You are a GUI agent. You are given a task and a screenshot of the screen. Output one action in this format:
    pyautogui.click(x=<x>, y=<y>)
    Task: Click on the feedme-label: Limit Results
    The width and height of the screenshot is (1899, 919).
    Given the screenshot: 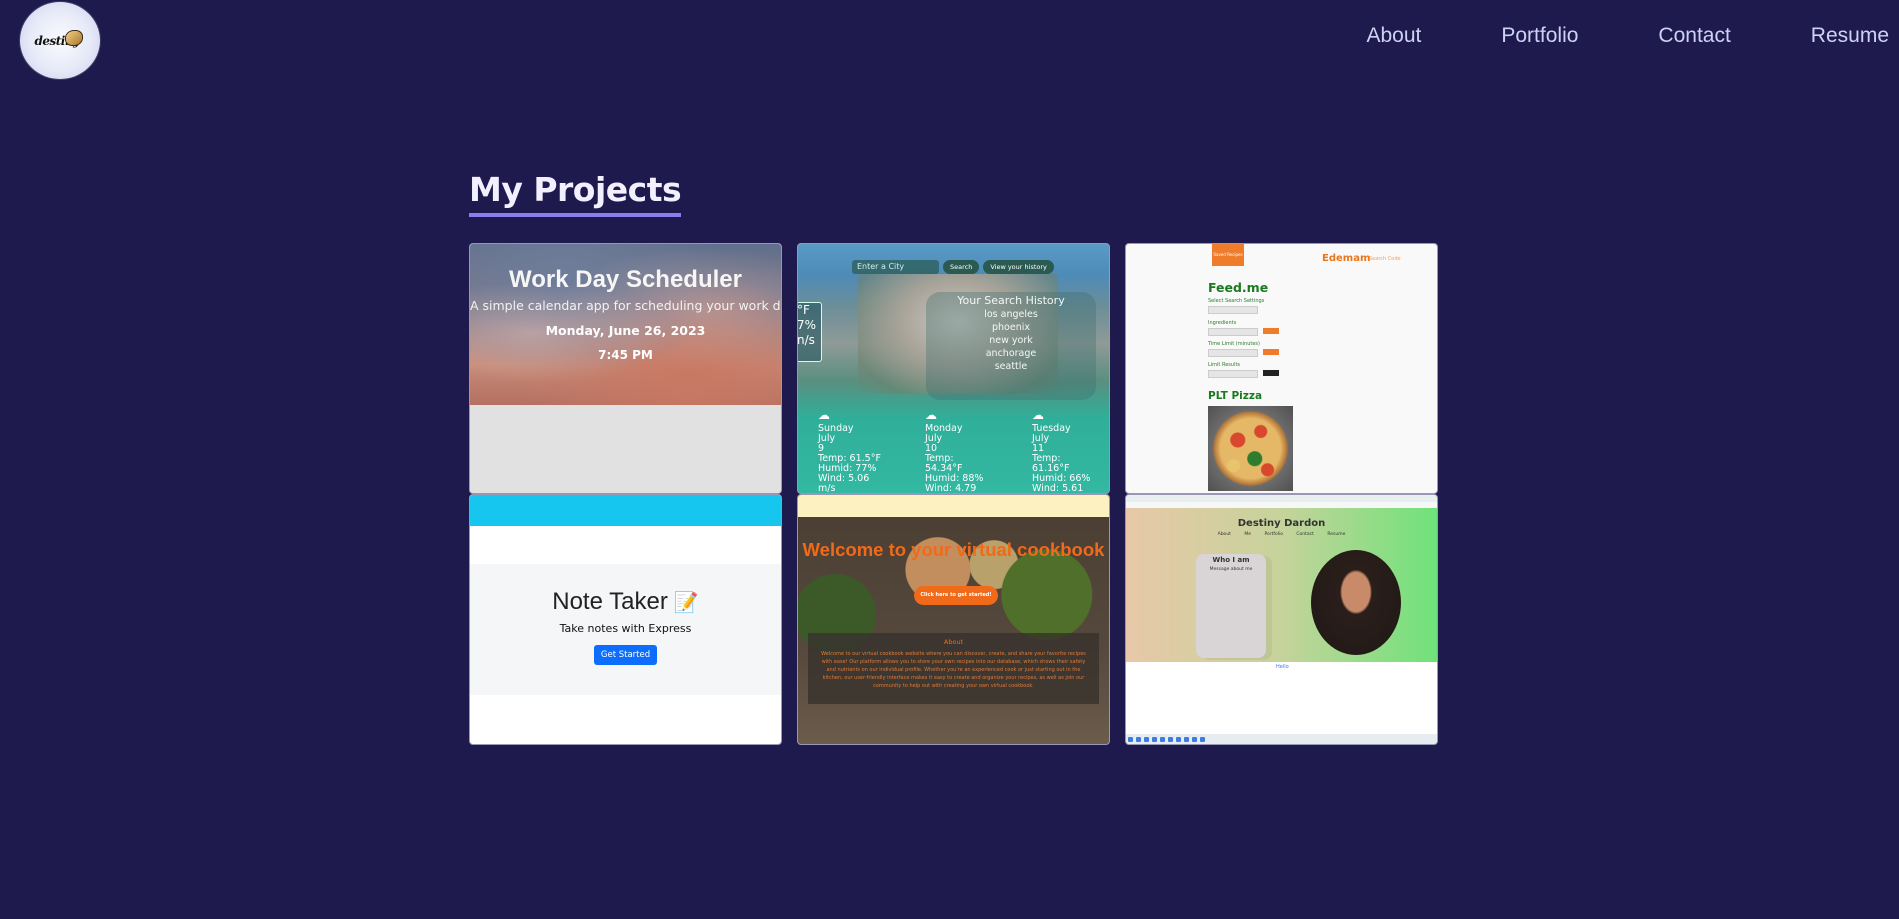 What is the action you would take?
    pyautogui.click(x=1224, y=365)
    